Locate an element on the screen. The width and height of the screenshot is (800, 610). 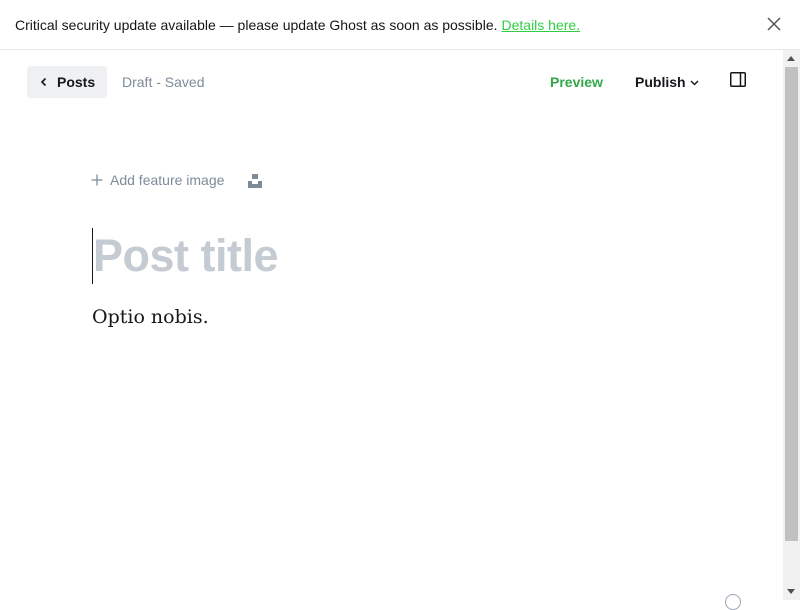
post-title-input: Post title is located at coordinates (186, 256).